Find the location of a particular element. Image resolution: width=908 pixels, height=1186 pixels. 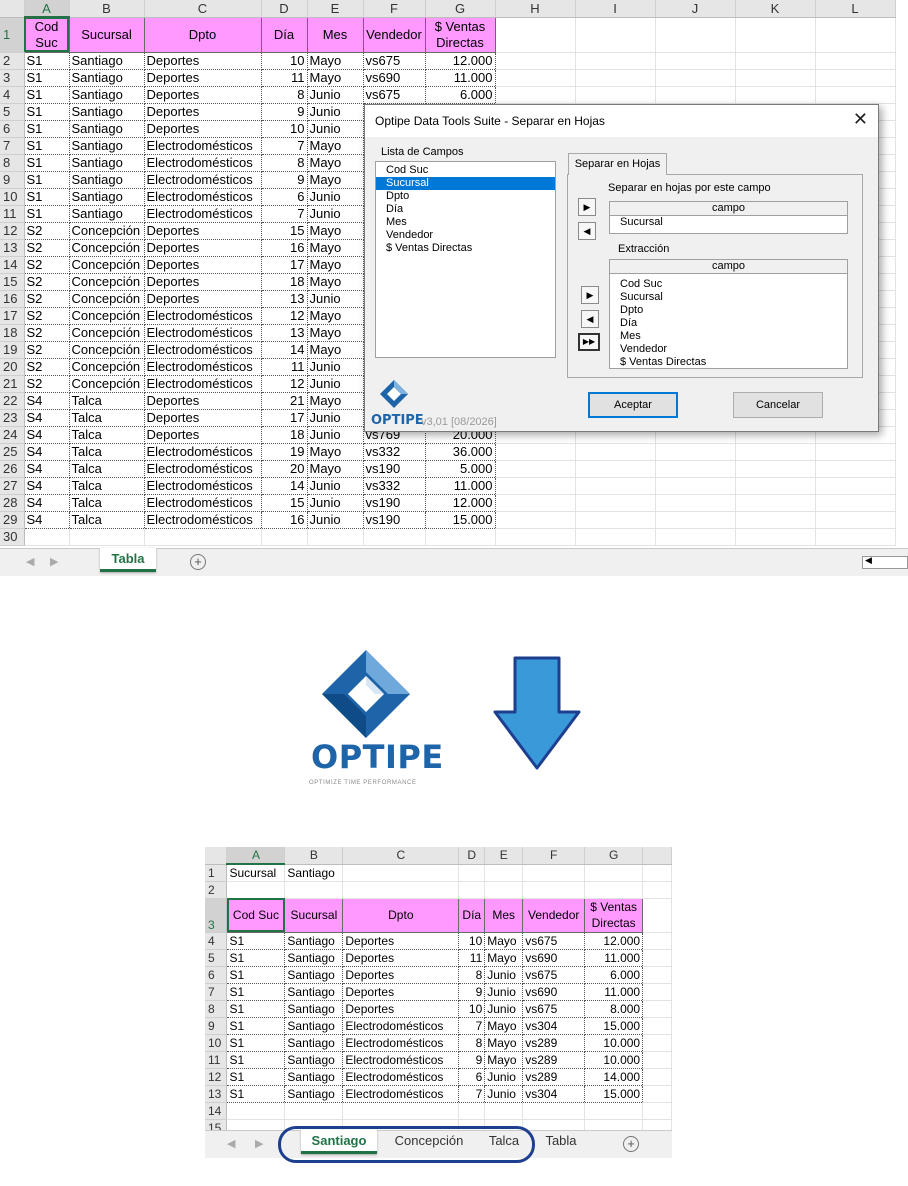

column-header-b: B is located at coordinates (107, 9).